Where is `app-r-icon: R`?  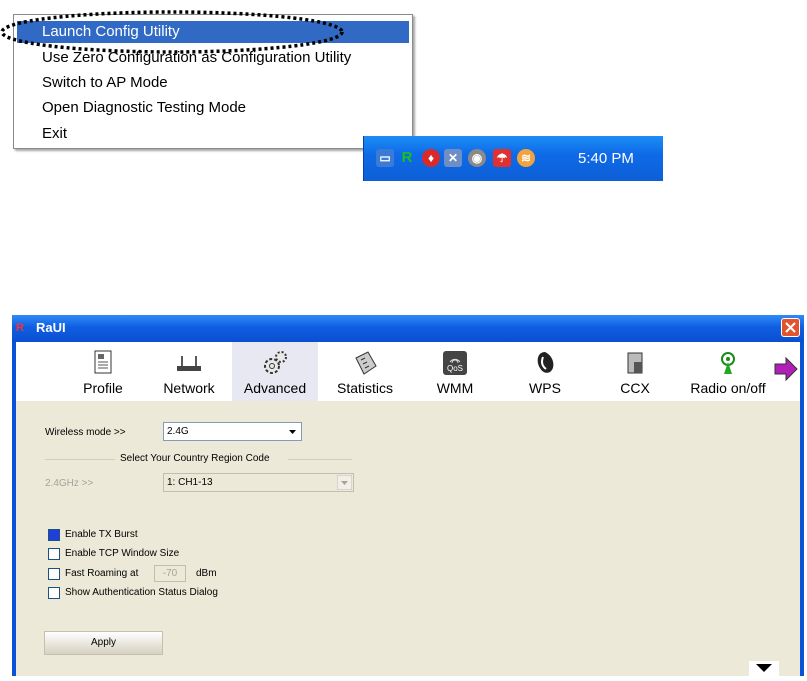
app-r-icon: R is located at coordinates (407, 158).